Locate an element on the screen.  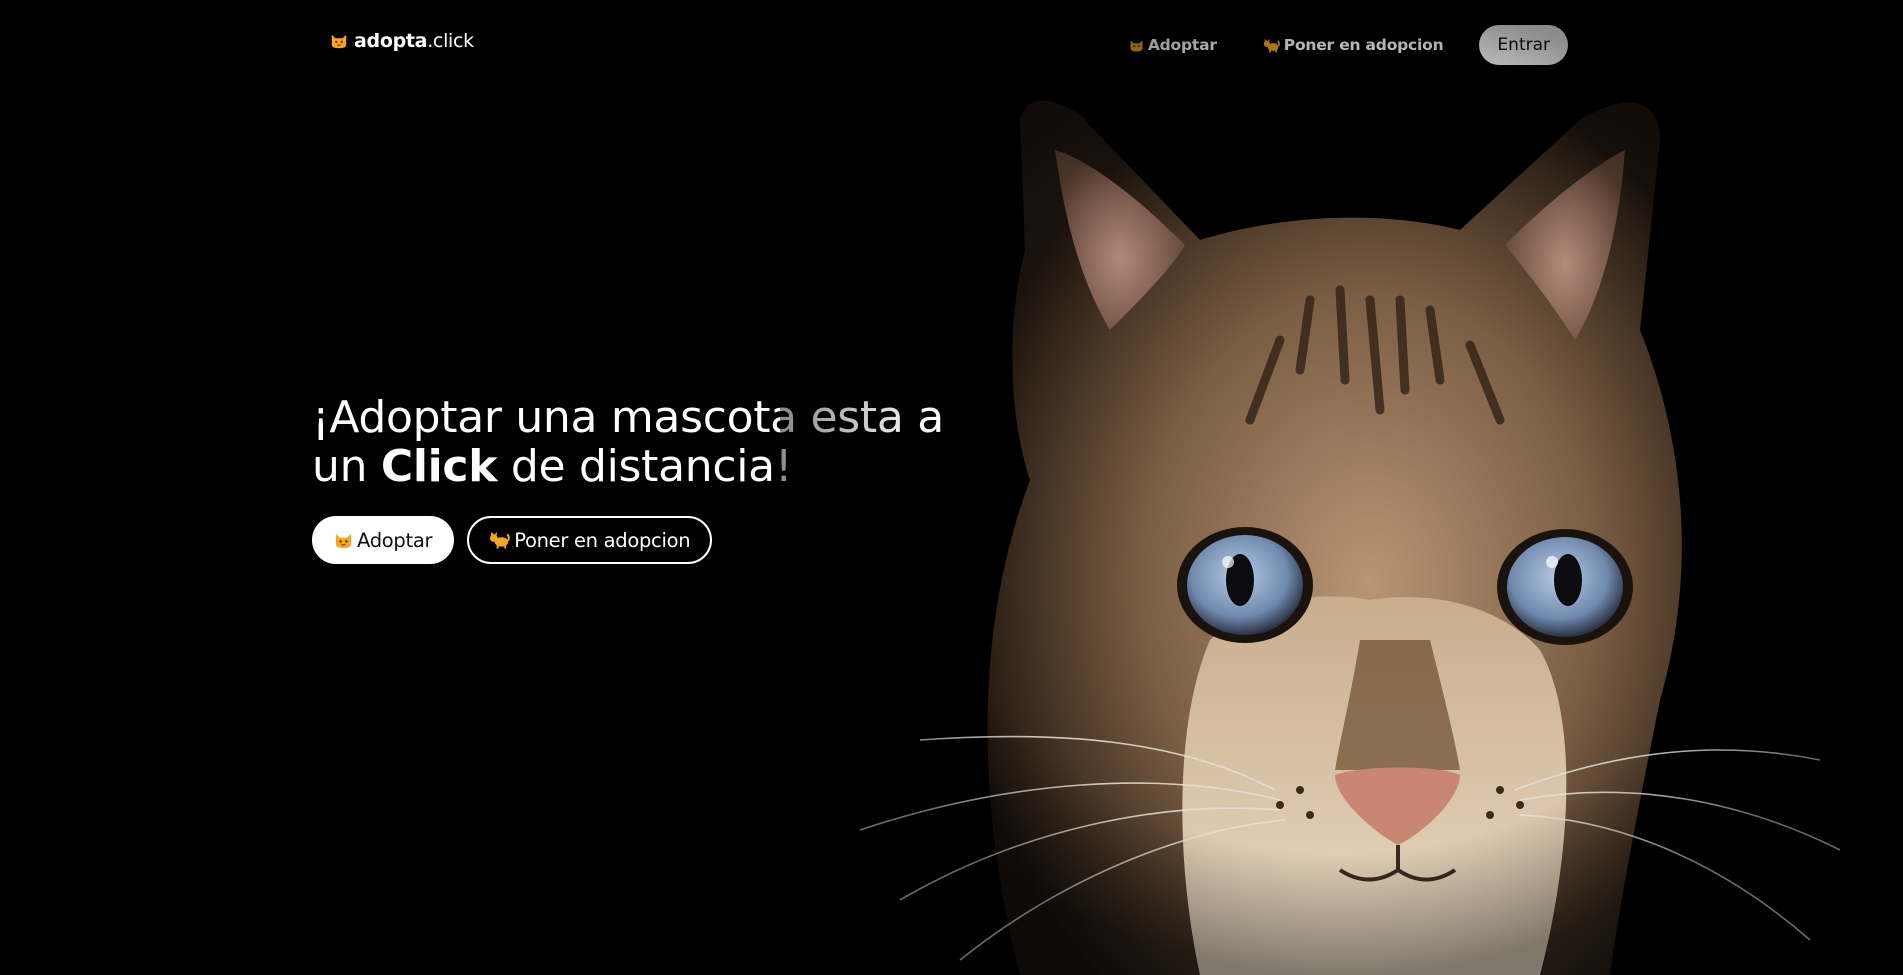
adoptar-button: Adoptar is located at coordinates (383, 540).